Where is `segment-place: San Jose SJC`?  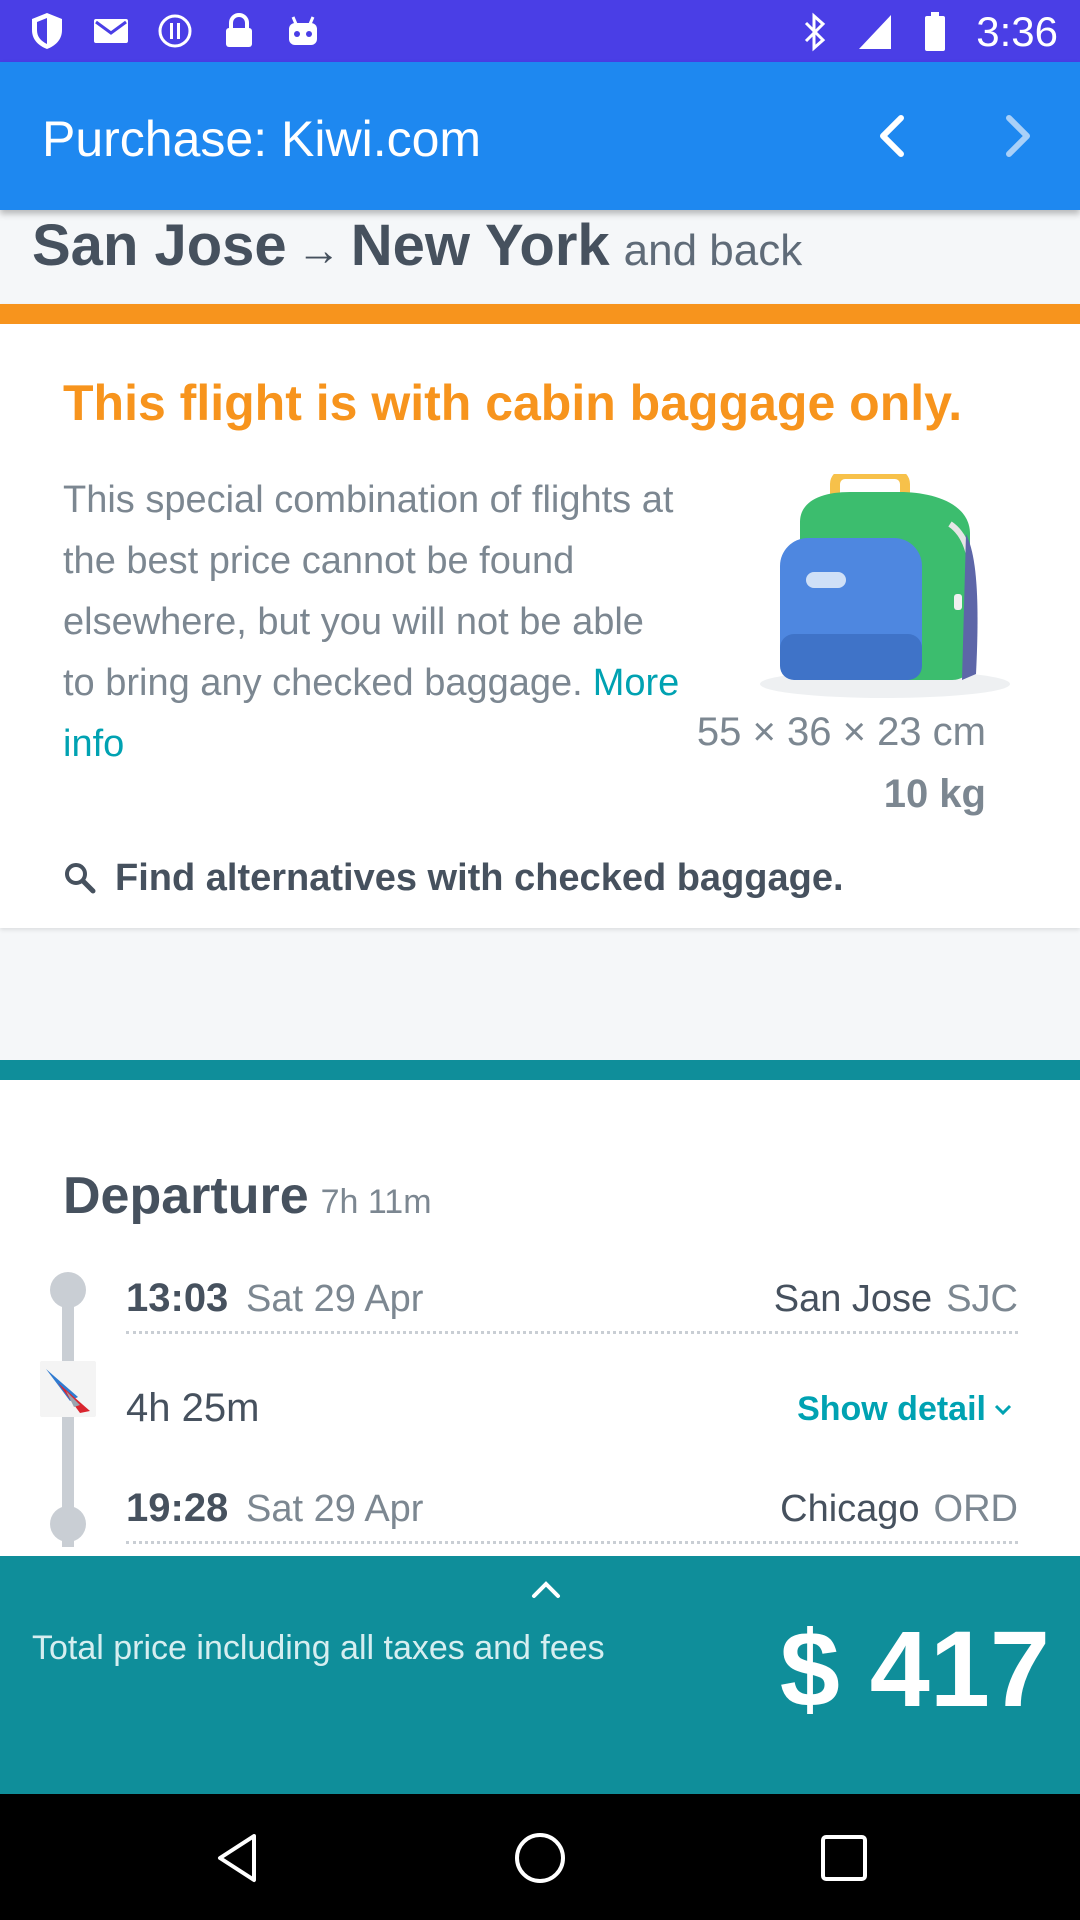
segment-place: San Jose SJC is located at coordinates (896, 1299).